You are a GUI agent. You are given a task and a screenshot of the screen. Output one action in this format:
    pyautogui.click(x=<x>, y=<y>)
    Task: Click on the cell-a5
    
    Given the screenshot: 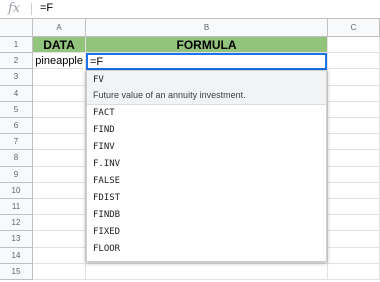 What is the action you would take?
    pyautogui.click(x=59, y=109)
    